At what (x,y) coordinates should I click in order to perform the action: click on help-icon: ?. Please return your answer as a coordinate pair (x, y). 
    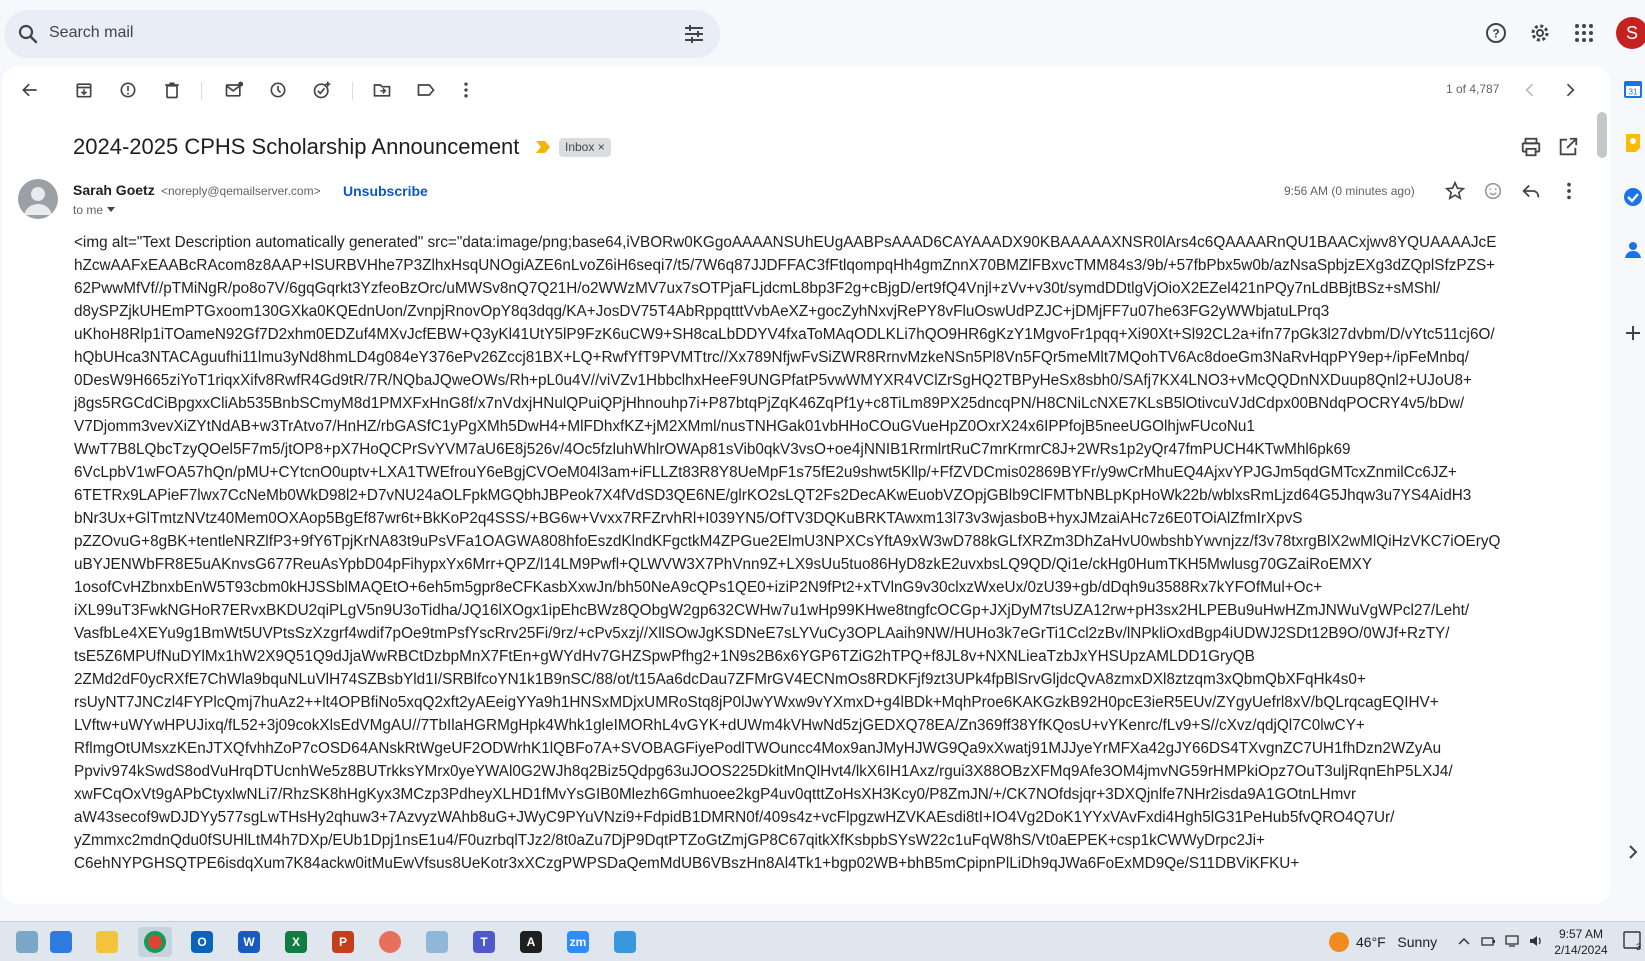
    Looking at the image, I should click on (1496, 33).